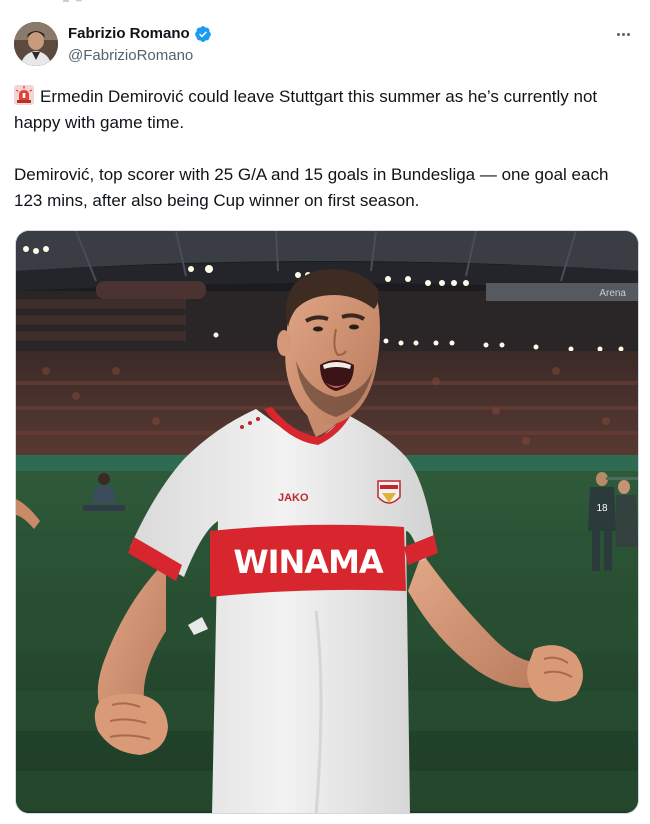 Image resolution: width=650 pixels, height=824 pixels. Describe the element at coordinates (202, 34) in the screenshot. I see `verified-badge-icon` at that location.